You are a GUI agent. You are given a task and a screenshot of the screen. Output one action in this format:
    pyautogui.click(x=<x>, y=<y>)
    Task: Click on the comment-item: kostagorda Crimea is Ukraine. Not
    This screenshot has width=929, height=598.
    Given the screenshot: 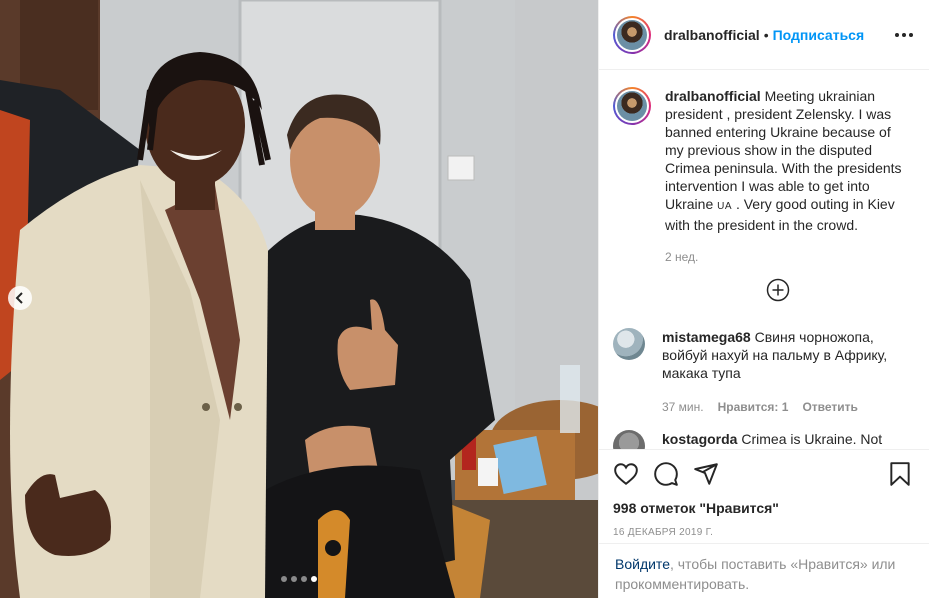 What is the action you would take?
    pyautogui.click(x=763, y=439)
    